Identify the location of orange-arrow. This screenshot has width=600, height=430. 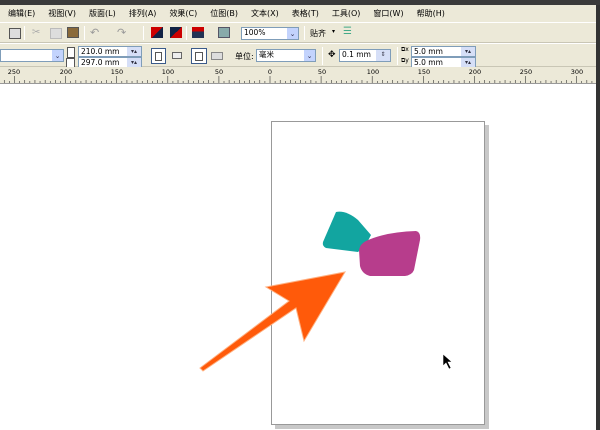
(272, 321).